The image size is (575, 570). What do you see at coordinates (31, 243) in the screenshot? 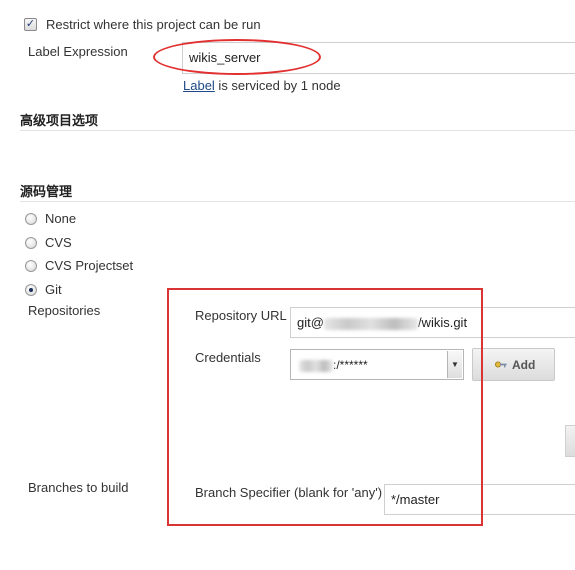
I see `radio-cvs` at bounding box center [31, 243].